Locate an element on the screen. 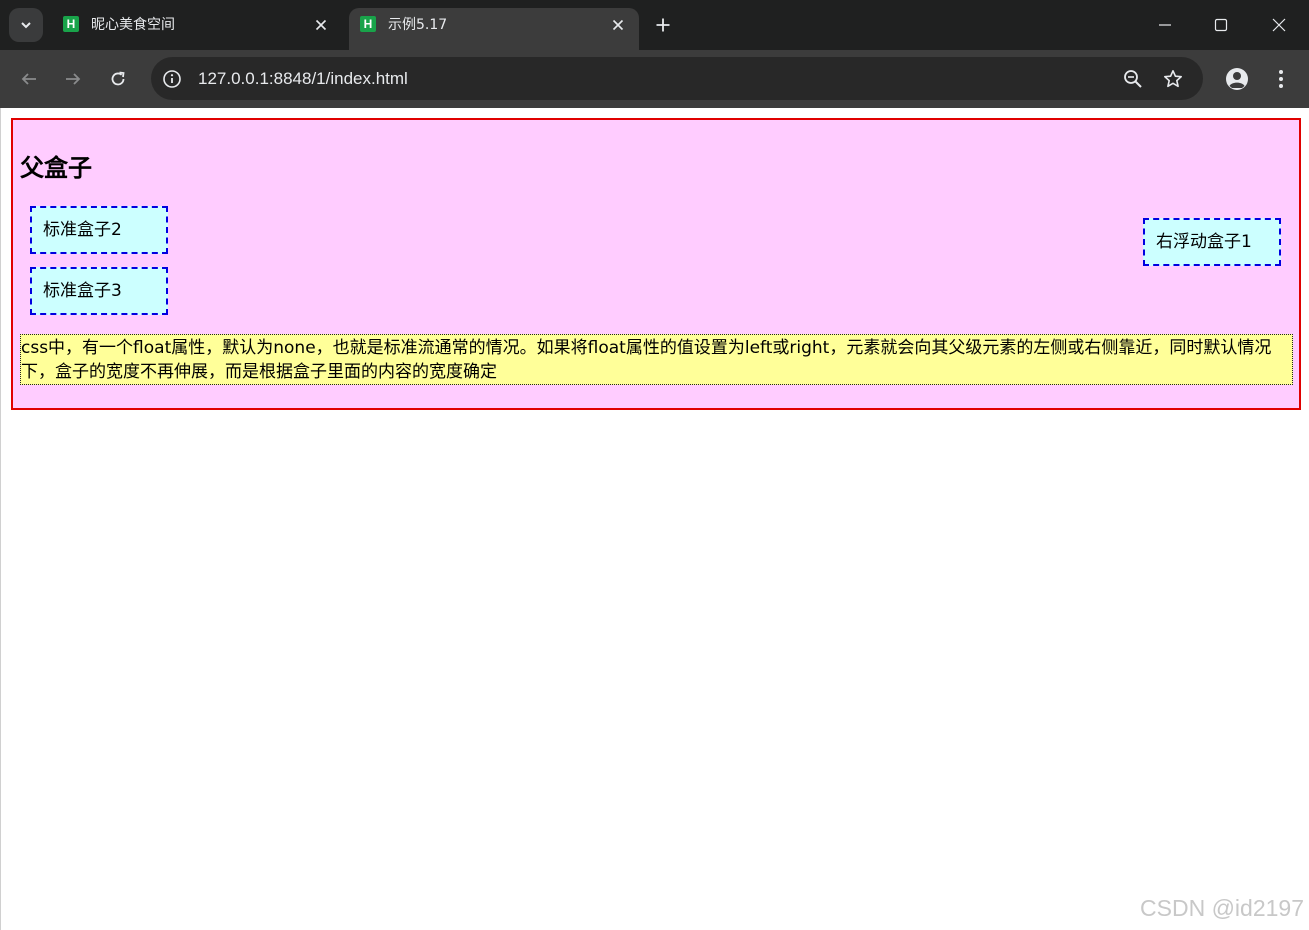 This screenshot has width=1309, height=930. forward-arrow-icon is located at coordinates (73, 79).